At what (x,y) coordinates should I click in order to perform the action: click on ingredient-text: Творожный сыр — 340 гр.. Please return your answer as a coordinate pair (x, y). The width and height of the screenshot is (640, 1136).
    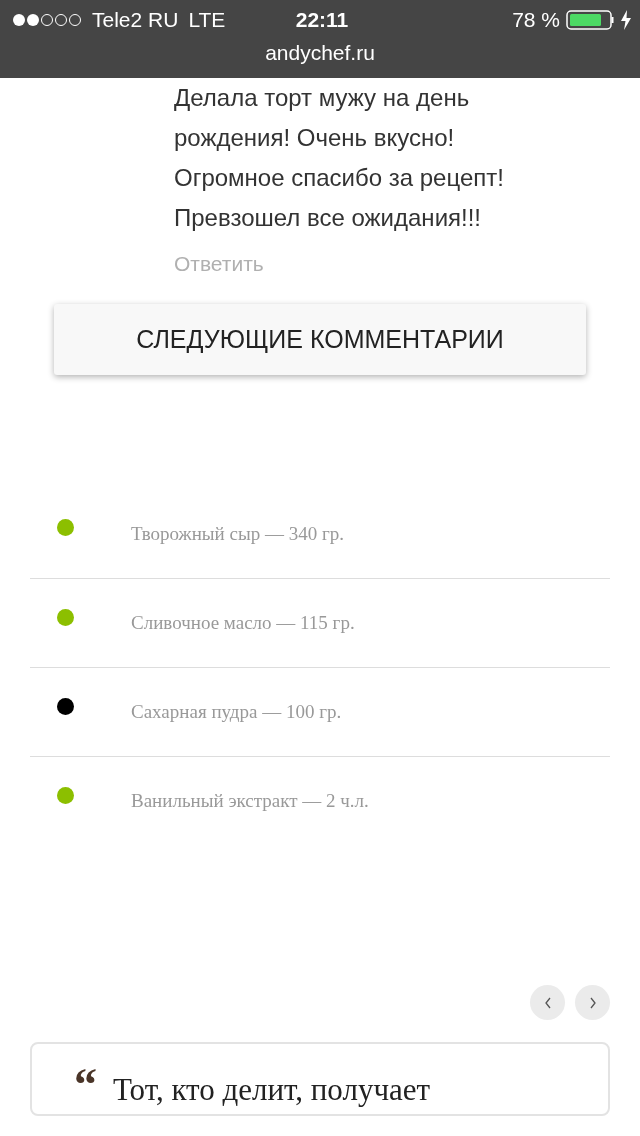
    Looking at the image, I should click on (237, 533).